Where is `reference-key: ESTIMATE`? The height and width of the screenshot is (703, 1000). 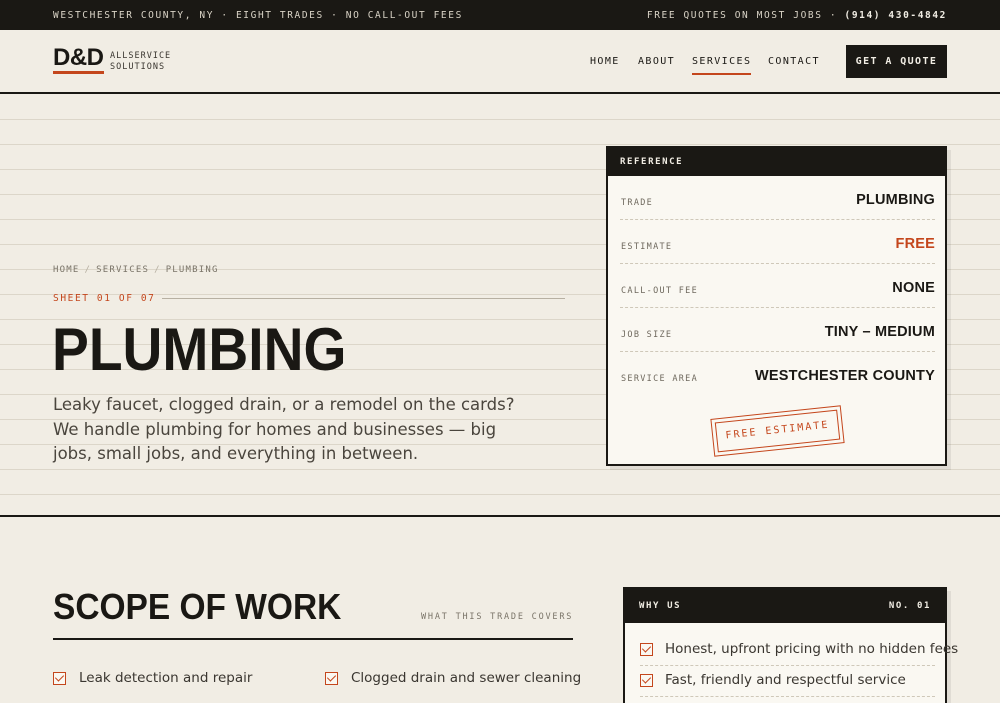 reference-key: ESTIMATE is located at coordinates (647, 247).